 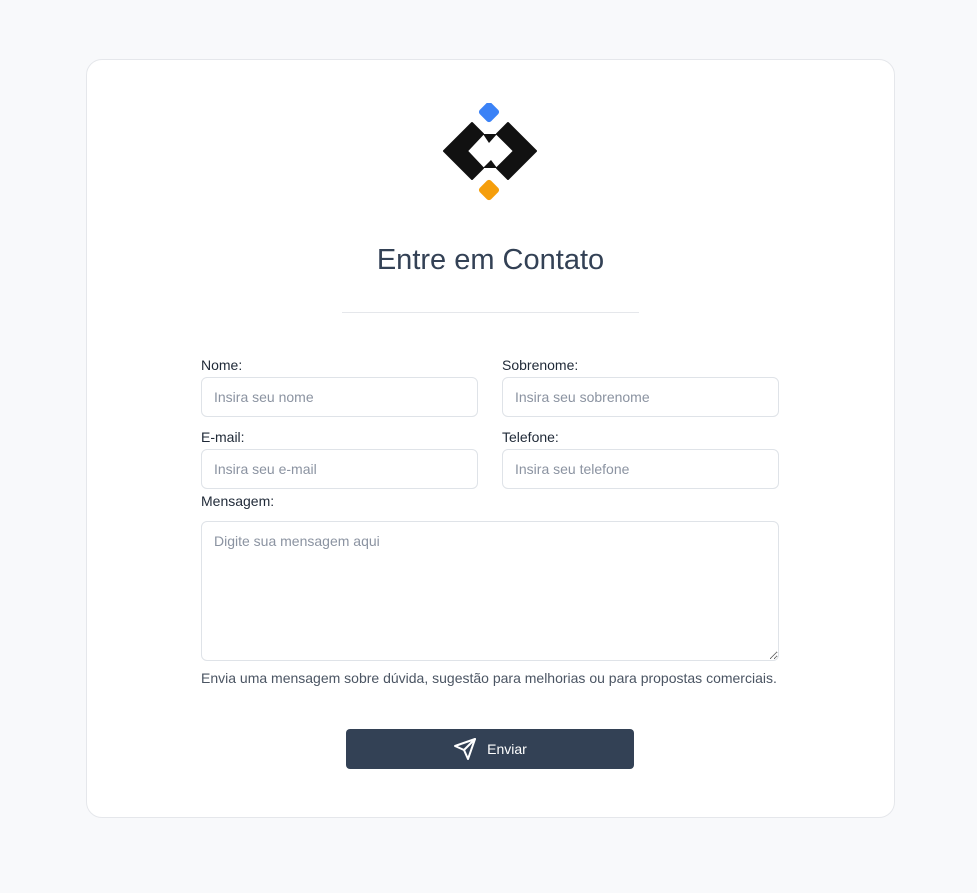 What do you see at coordinates (339, 397) in the screenshot?
I see `first-name-input` at bounding box center [339, 397].